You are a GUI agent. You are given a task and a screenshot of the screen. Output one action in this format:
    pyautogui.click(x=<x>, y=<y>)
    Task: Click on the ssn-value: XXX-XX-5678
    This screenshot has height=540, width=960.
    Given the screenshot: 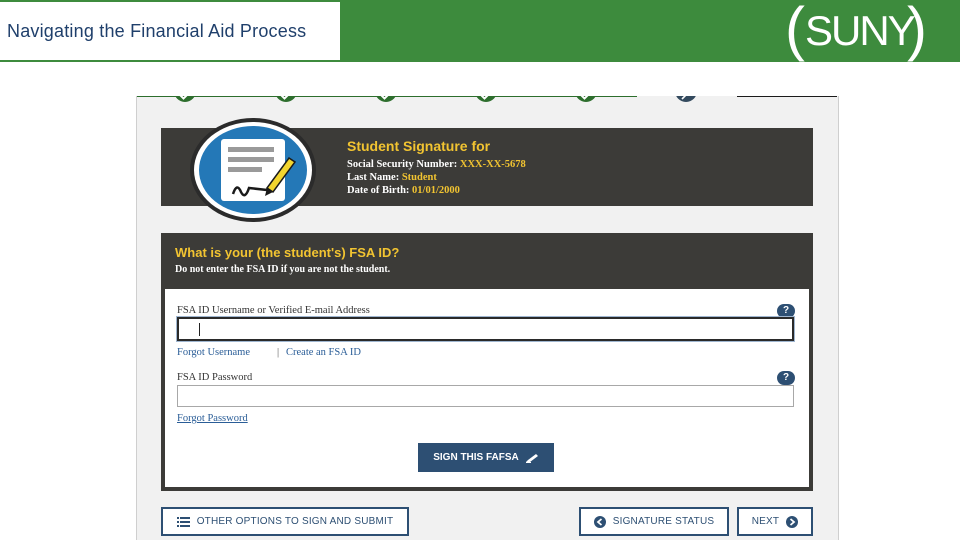 What is the action you would take?
    pyautogui.click(x=492, y=164)
    